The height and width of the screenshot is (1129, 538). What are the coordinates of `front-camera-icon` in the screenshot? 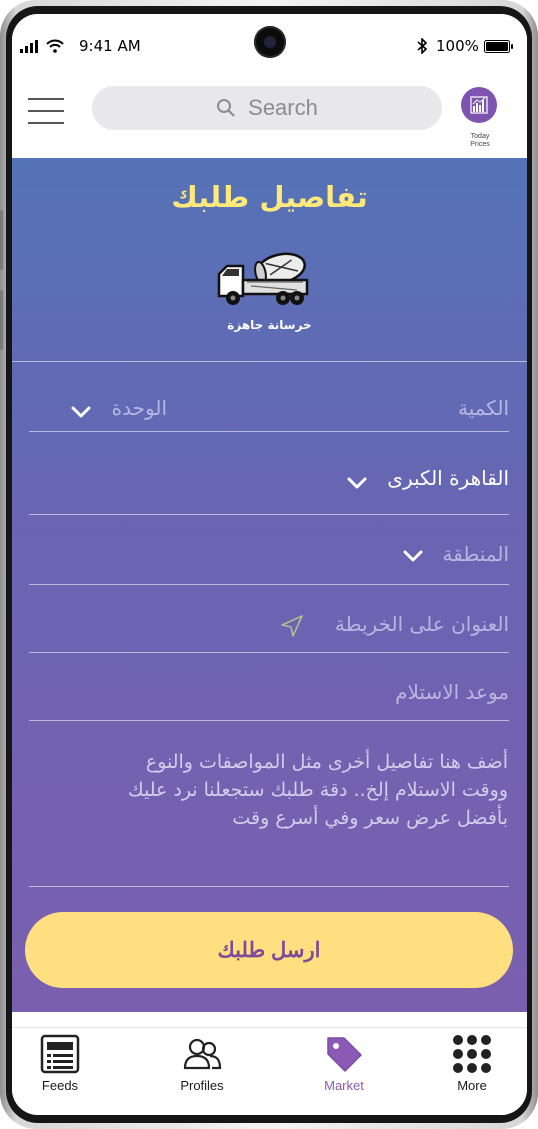 It's located at (270, 42).